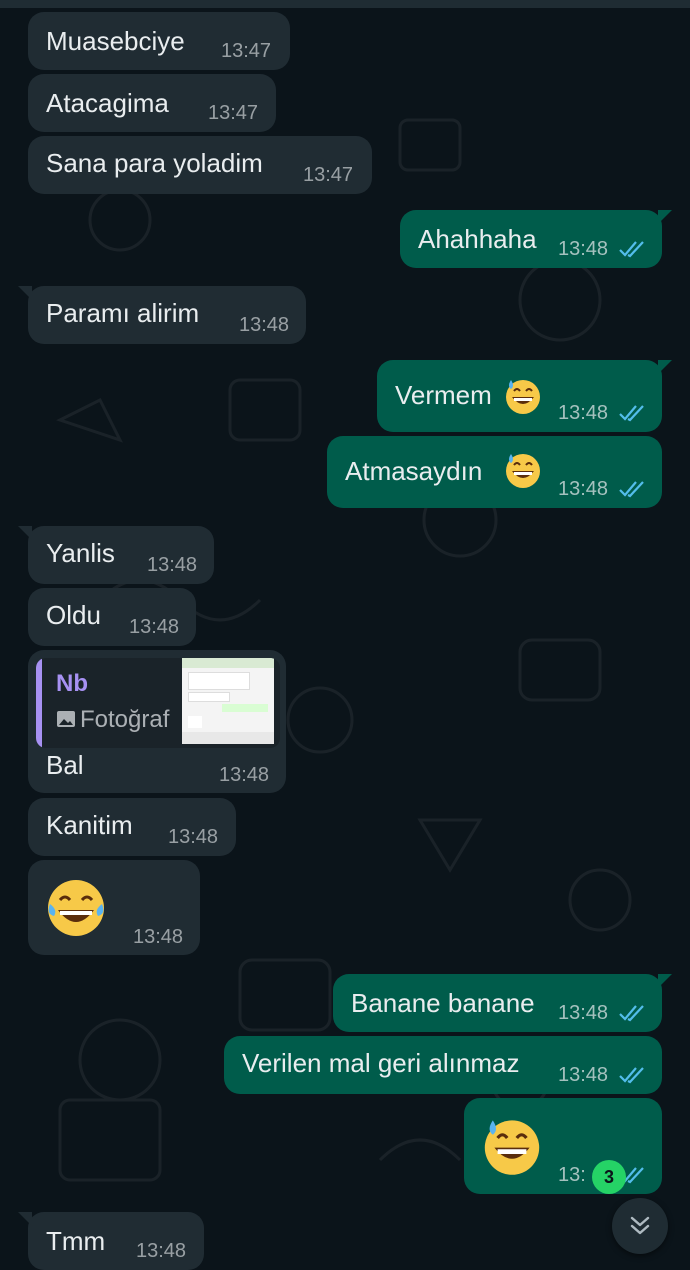  Describe the element at coordinates (443, 395) in the screenshot. I see `message-text: Vermem` at that location.